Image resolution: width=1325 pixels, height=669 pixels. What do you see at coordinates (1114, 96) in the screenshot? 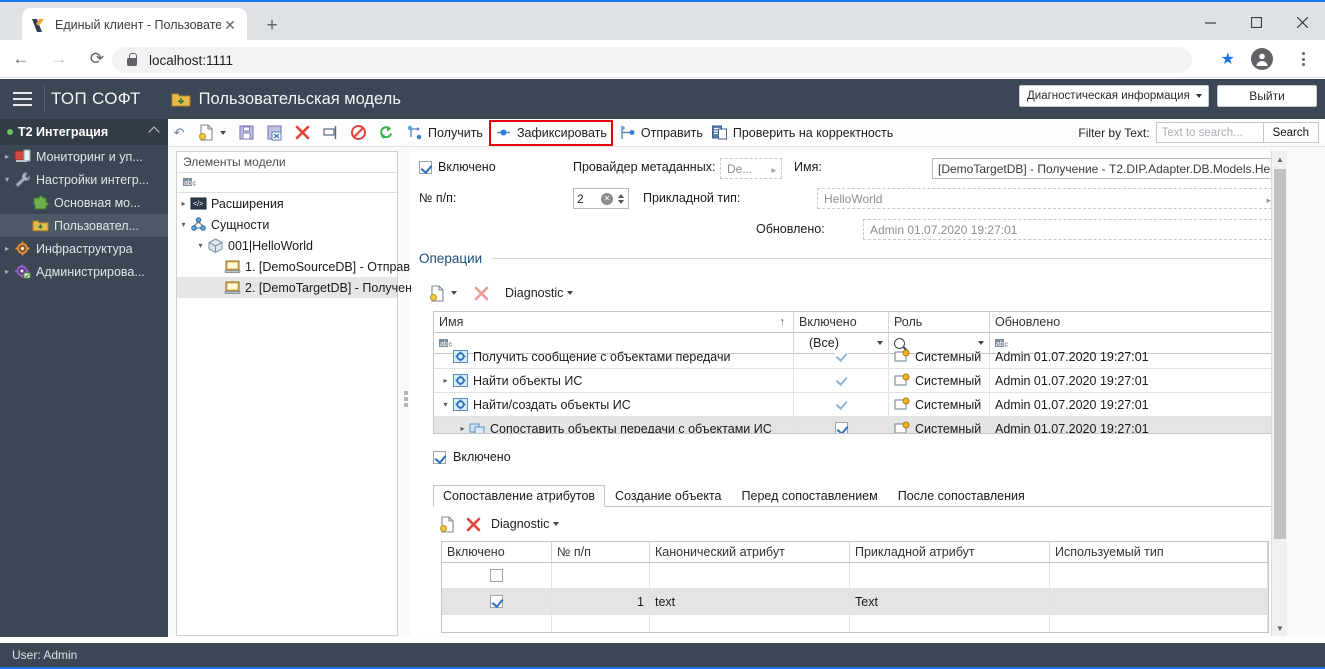
I see `diagnostic-info-select: Диагностическая информация` at bounding box center [1114, 96].